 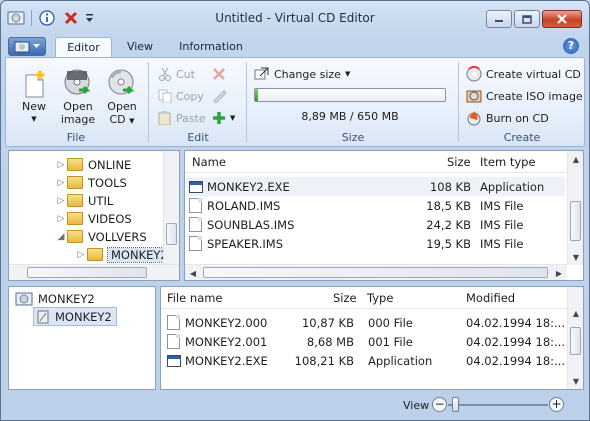 I want to click on copy-button: Copy, so click(x=181, y=96).